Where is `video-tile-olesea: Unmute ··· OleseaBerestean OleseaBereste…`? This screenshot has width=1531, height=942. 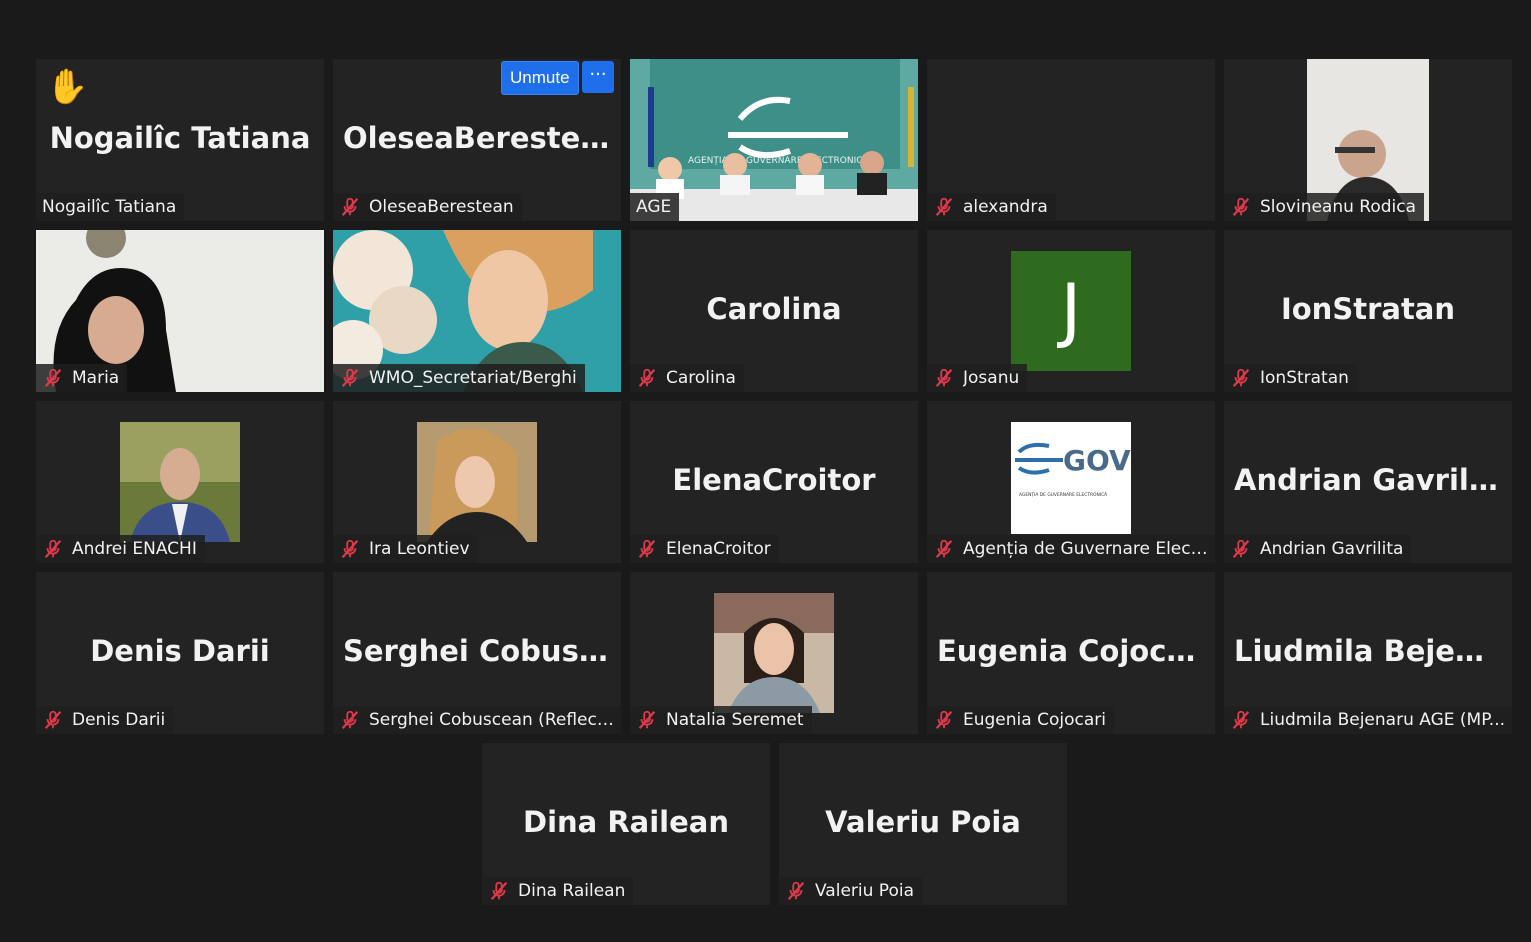 video-tile-olesea: Unmute ··· OleseaBerestean OleseaBereste… is located at coordinates (477, 140).